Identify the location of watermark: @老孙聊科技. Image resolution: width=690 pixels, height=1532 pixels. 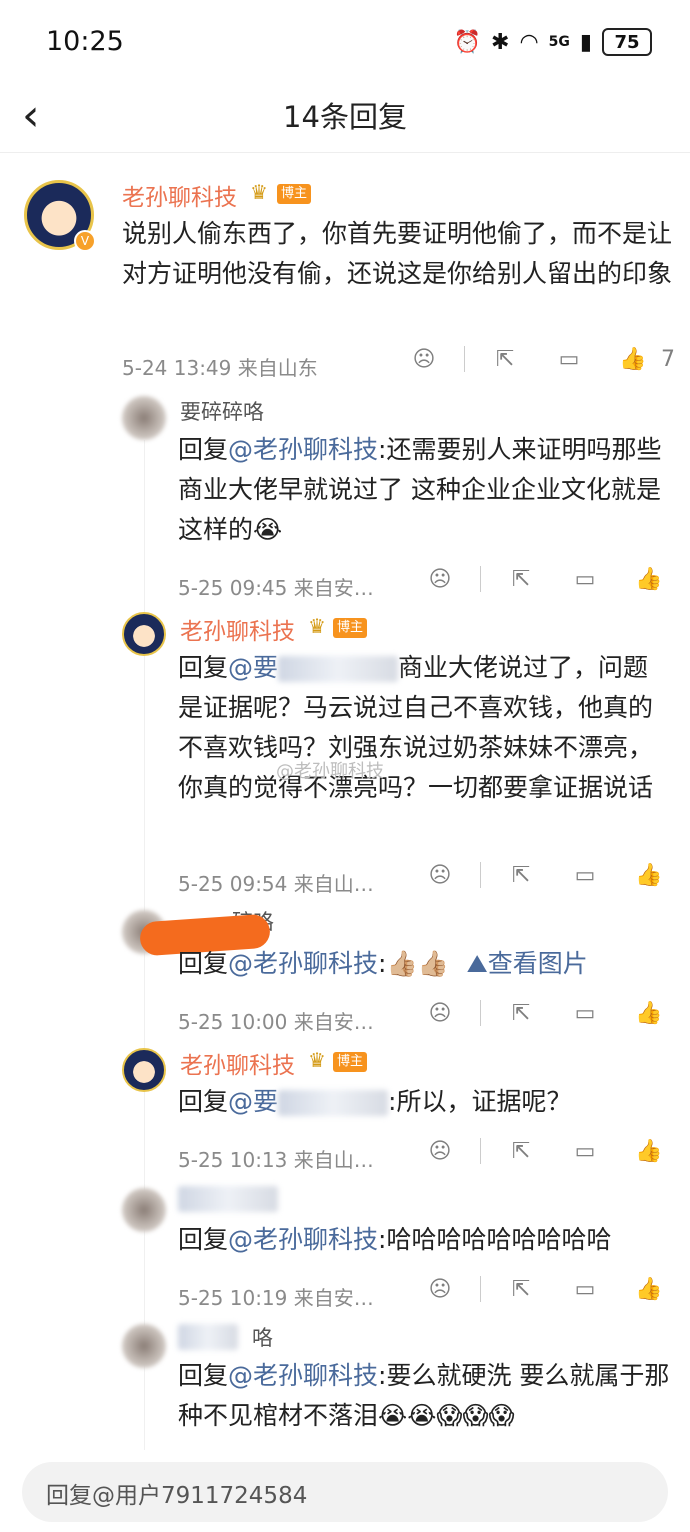
(330, 771).